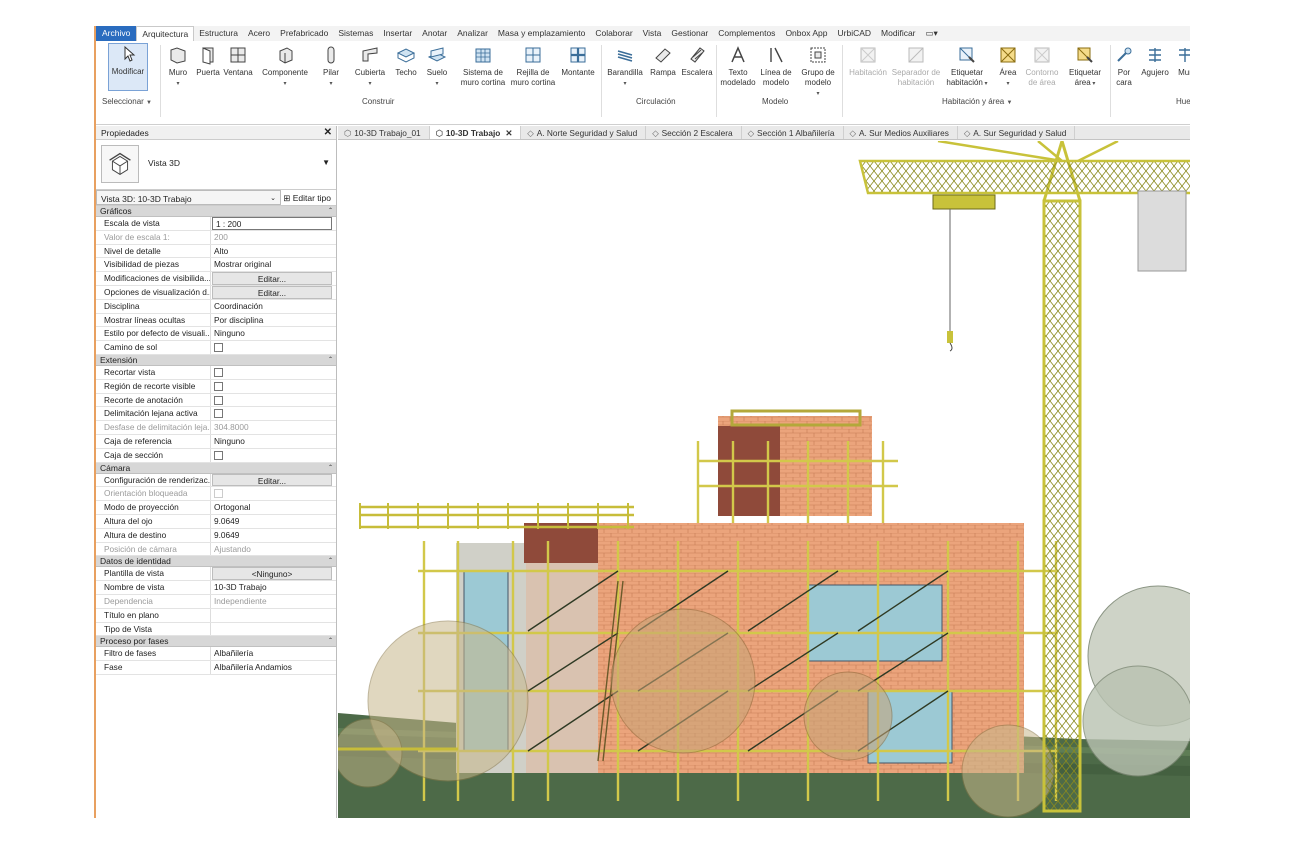 The width and height of the screenshot is (1294, 854). What do you see at coordinates (578, 61) in the screenshot?
I see `mullion-button: Montante` at bounding box center [578, 61].